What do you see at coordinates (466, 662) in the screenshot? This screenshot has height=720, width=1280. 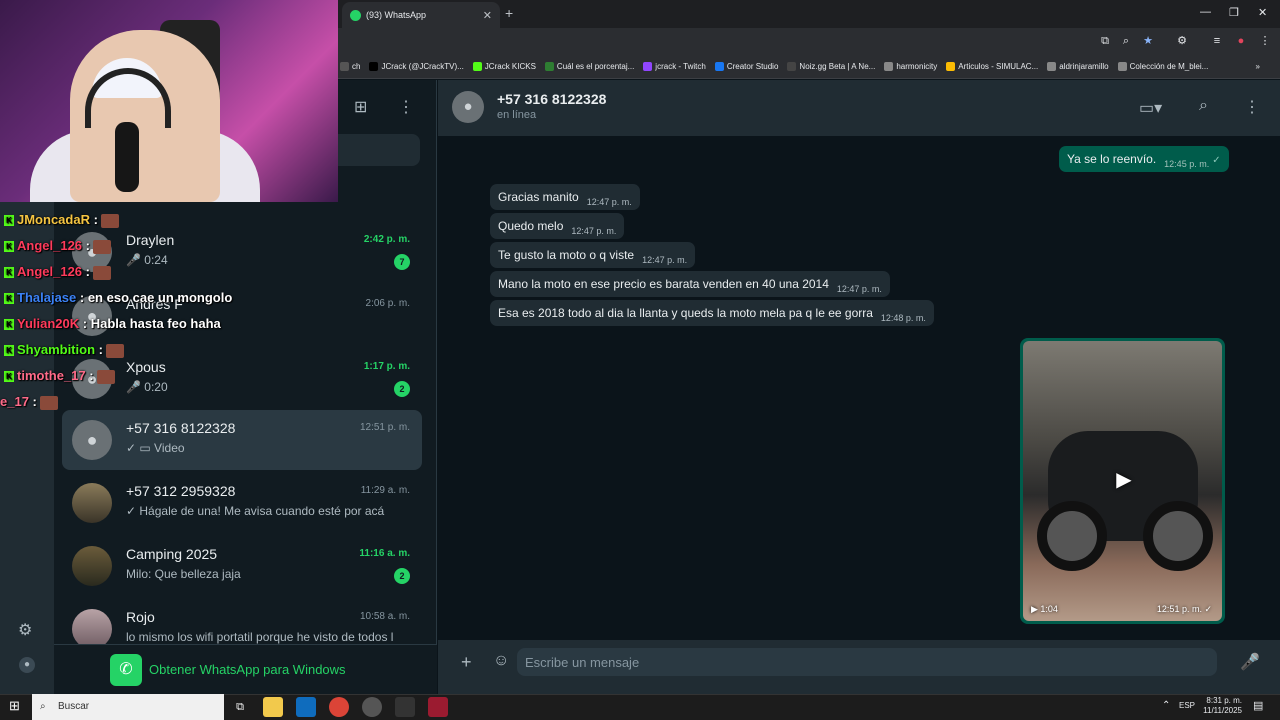 I see `attach-plus-icon: +` at bounding box center [466, 662].